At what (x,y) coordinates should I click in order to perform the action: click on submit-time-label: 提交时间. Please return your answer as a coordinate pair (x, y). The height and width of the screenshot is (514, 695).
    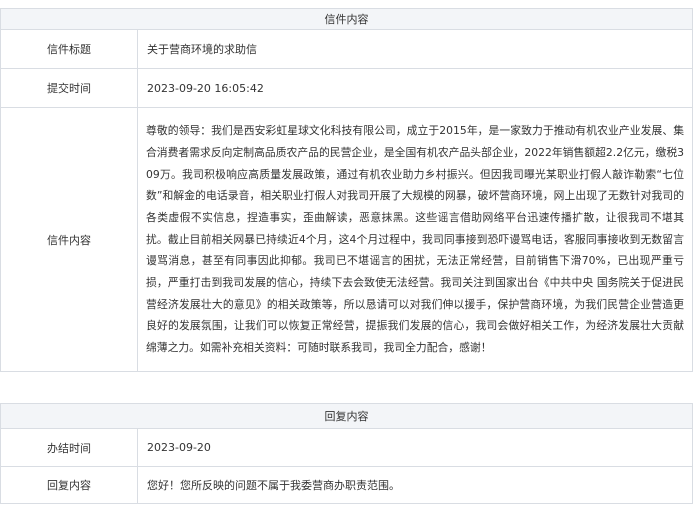
    Looking at the image, I should click on (69, 88).